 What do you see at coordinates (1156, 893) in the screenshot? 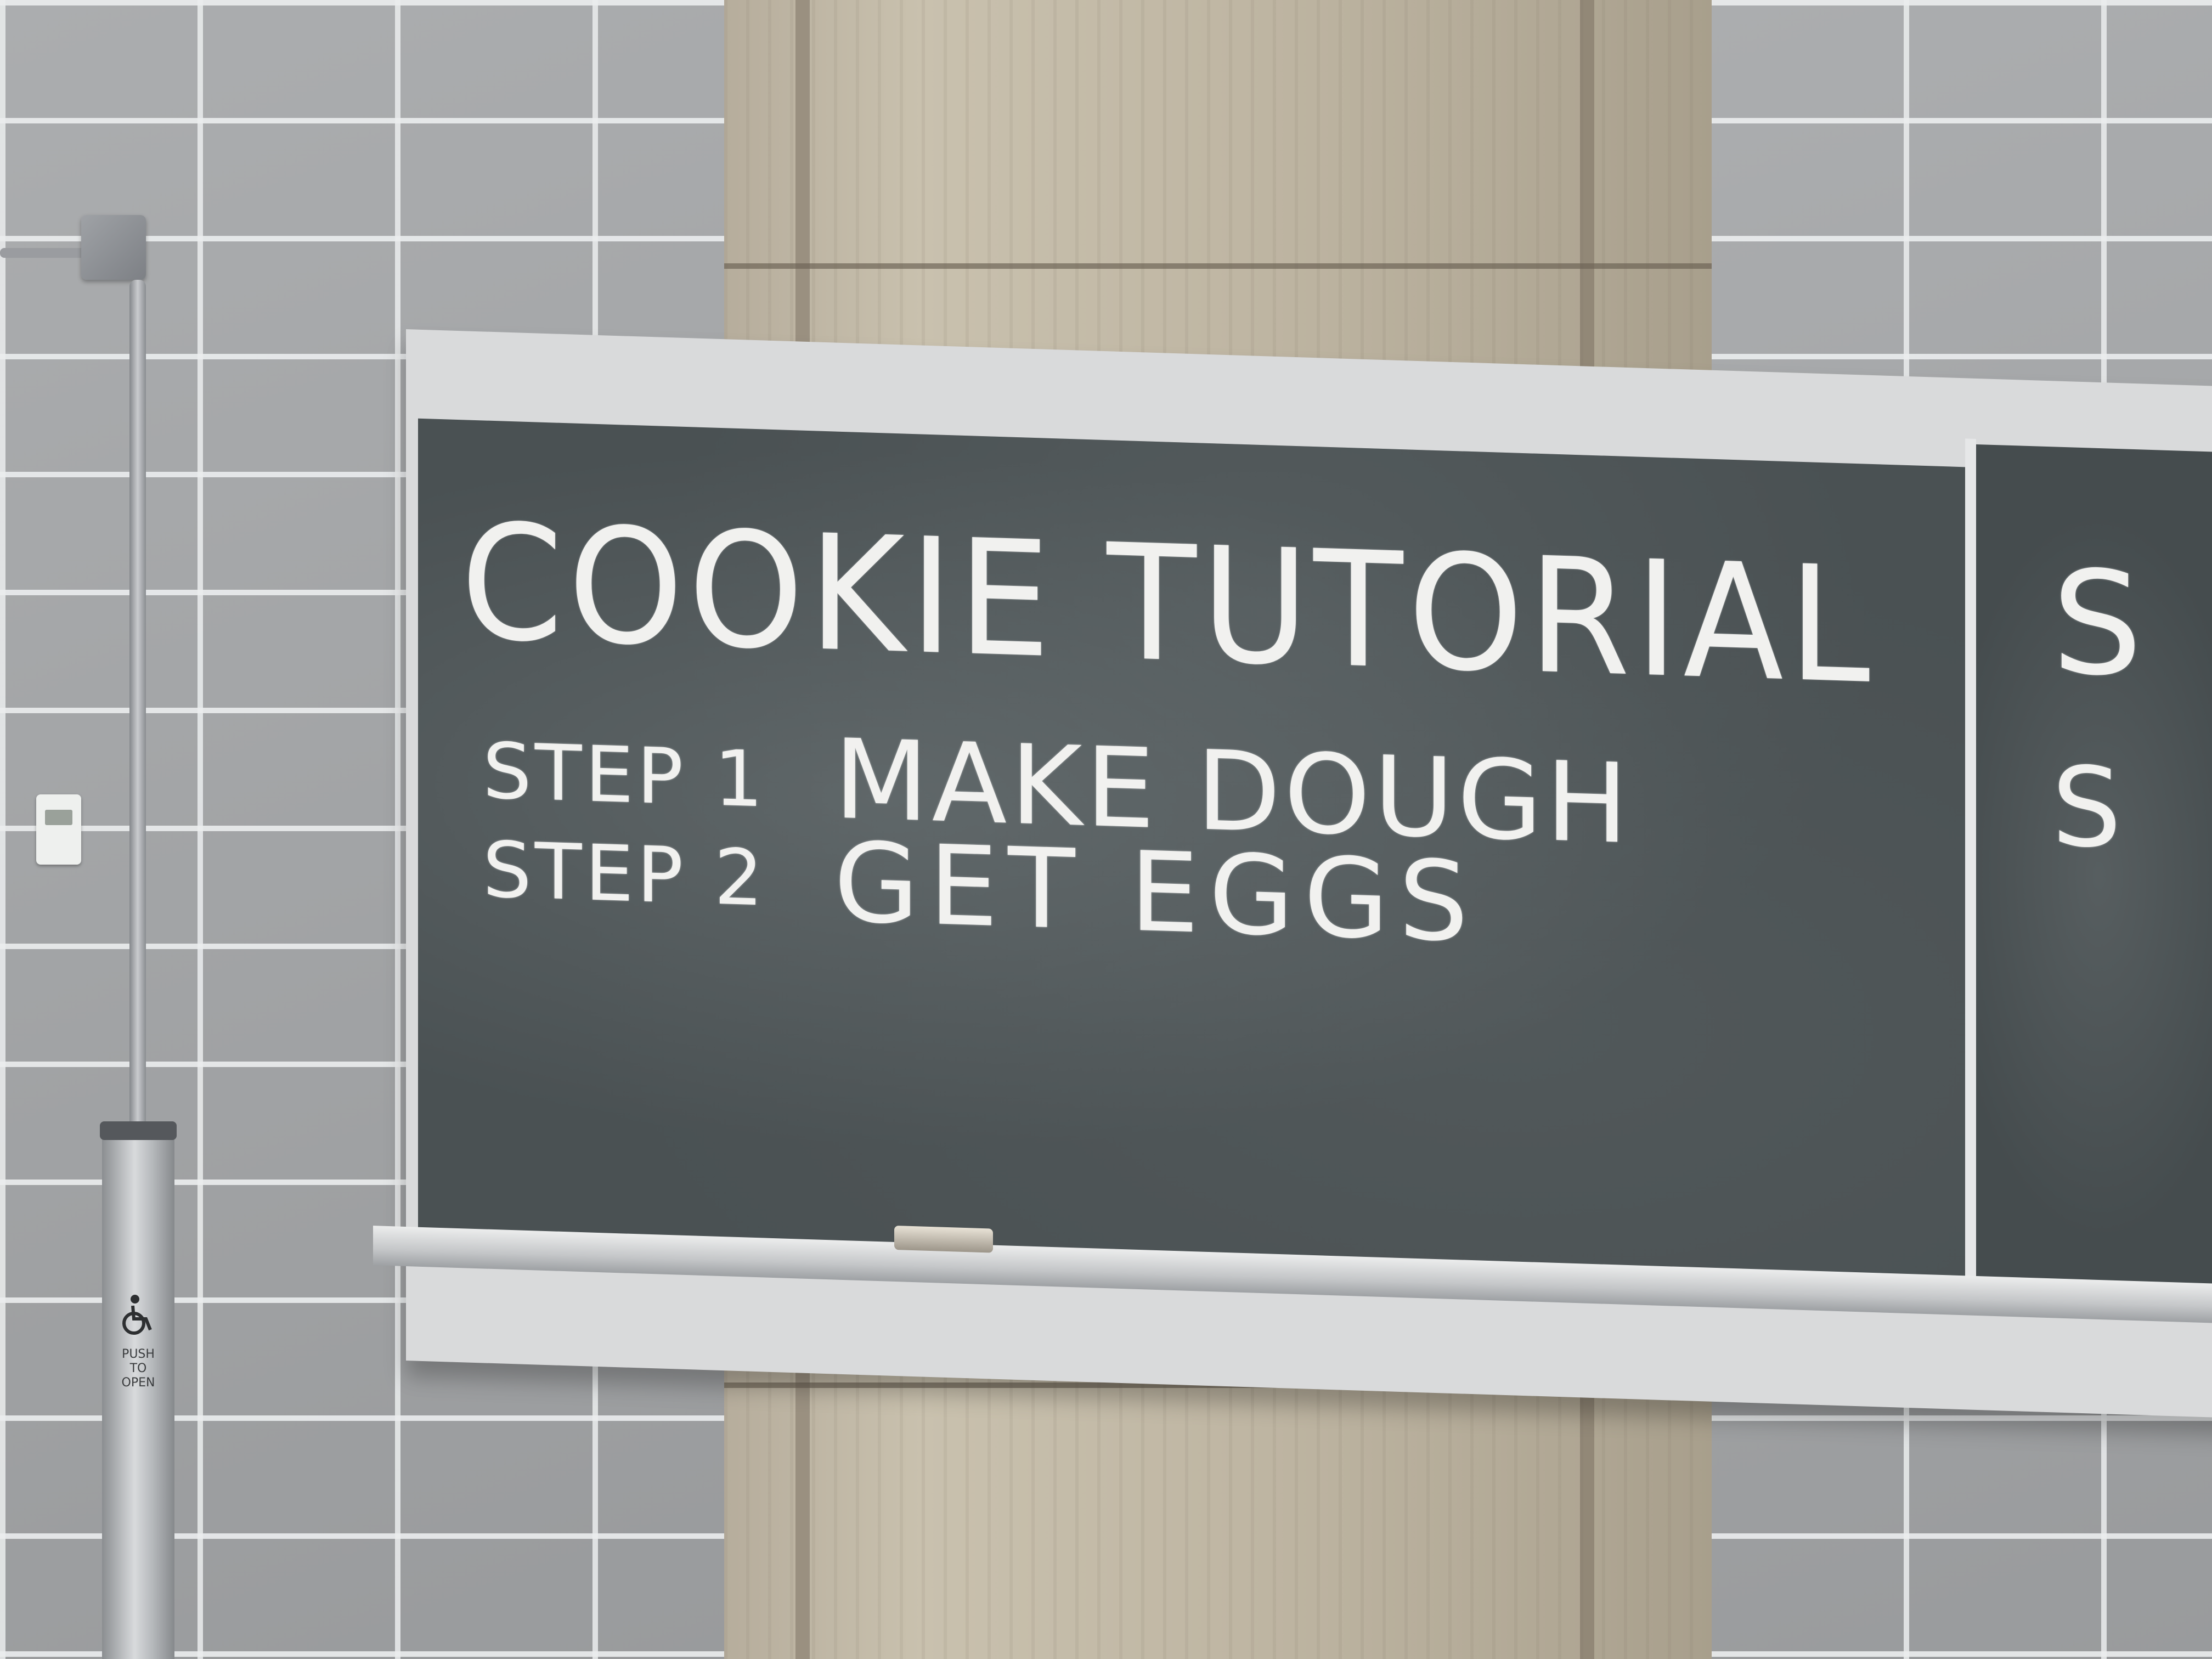
I see `chalk-step-text: GET EGGS` at bounding box center [1156, 893].